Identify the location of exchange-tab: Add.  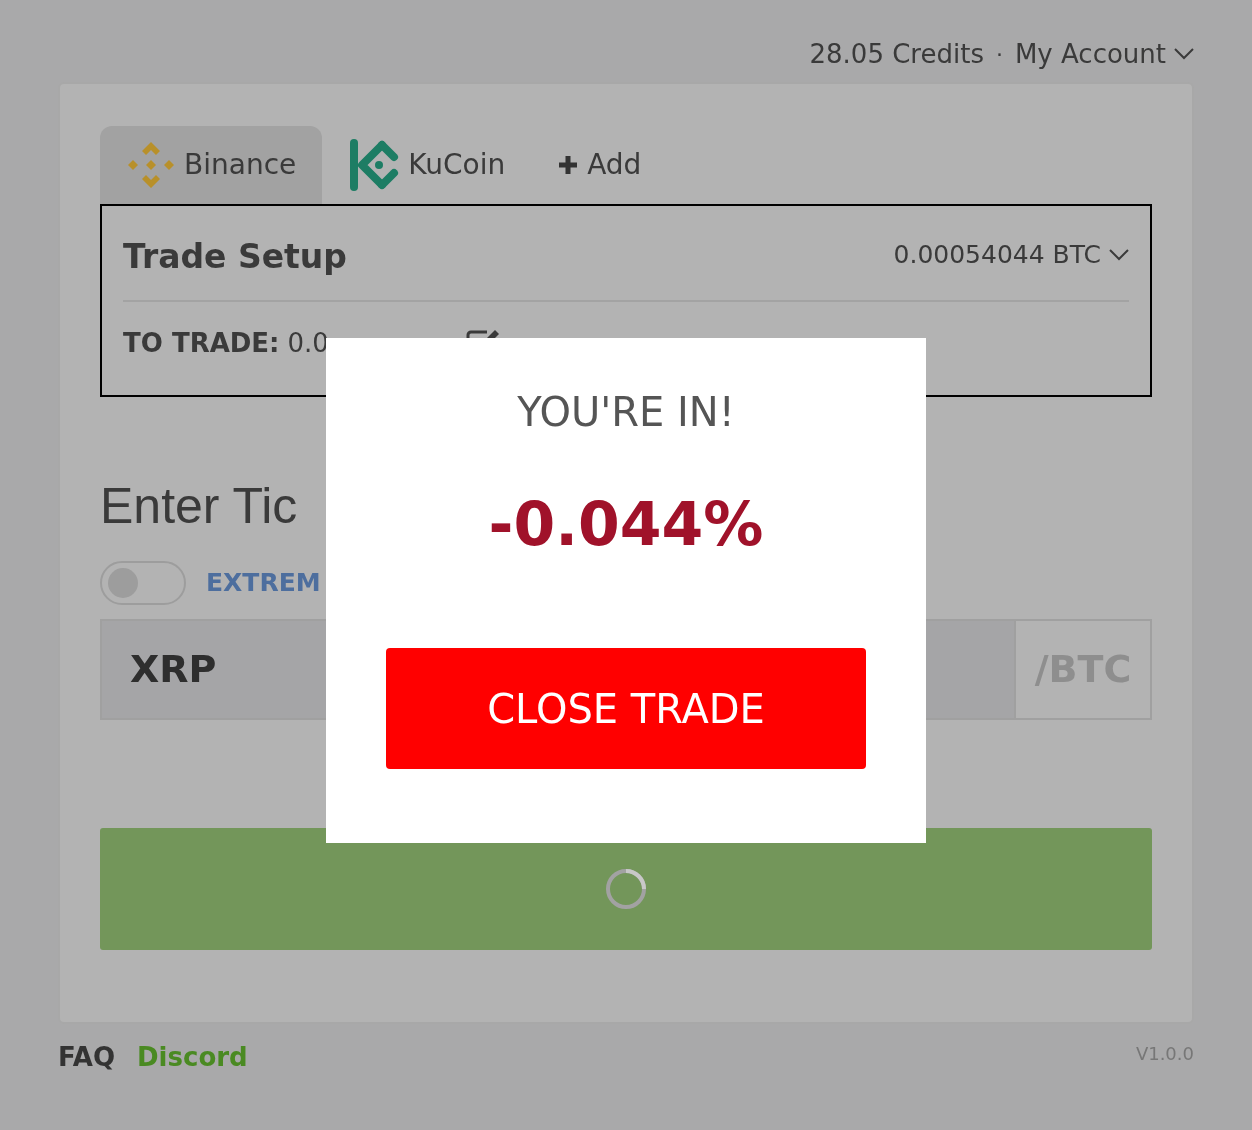
(599, 165).